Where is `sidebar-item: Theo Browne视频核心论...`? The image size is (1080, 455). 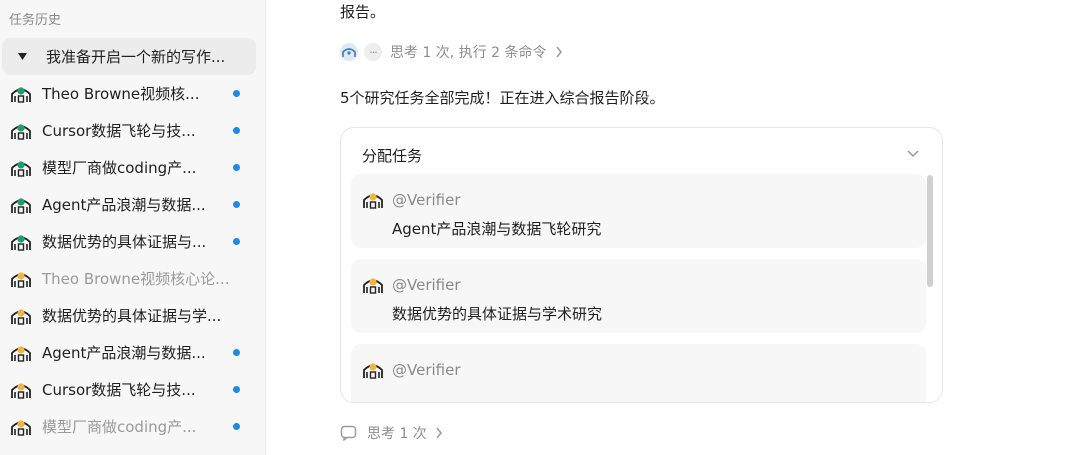 sidebar-item: Theo Browne视频核心论... is located at coordinates (129, 278).